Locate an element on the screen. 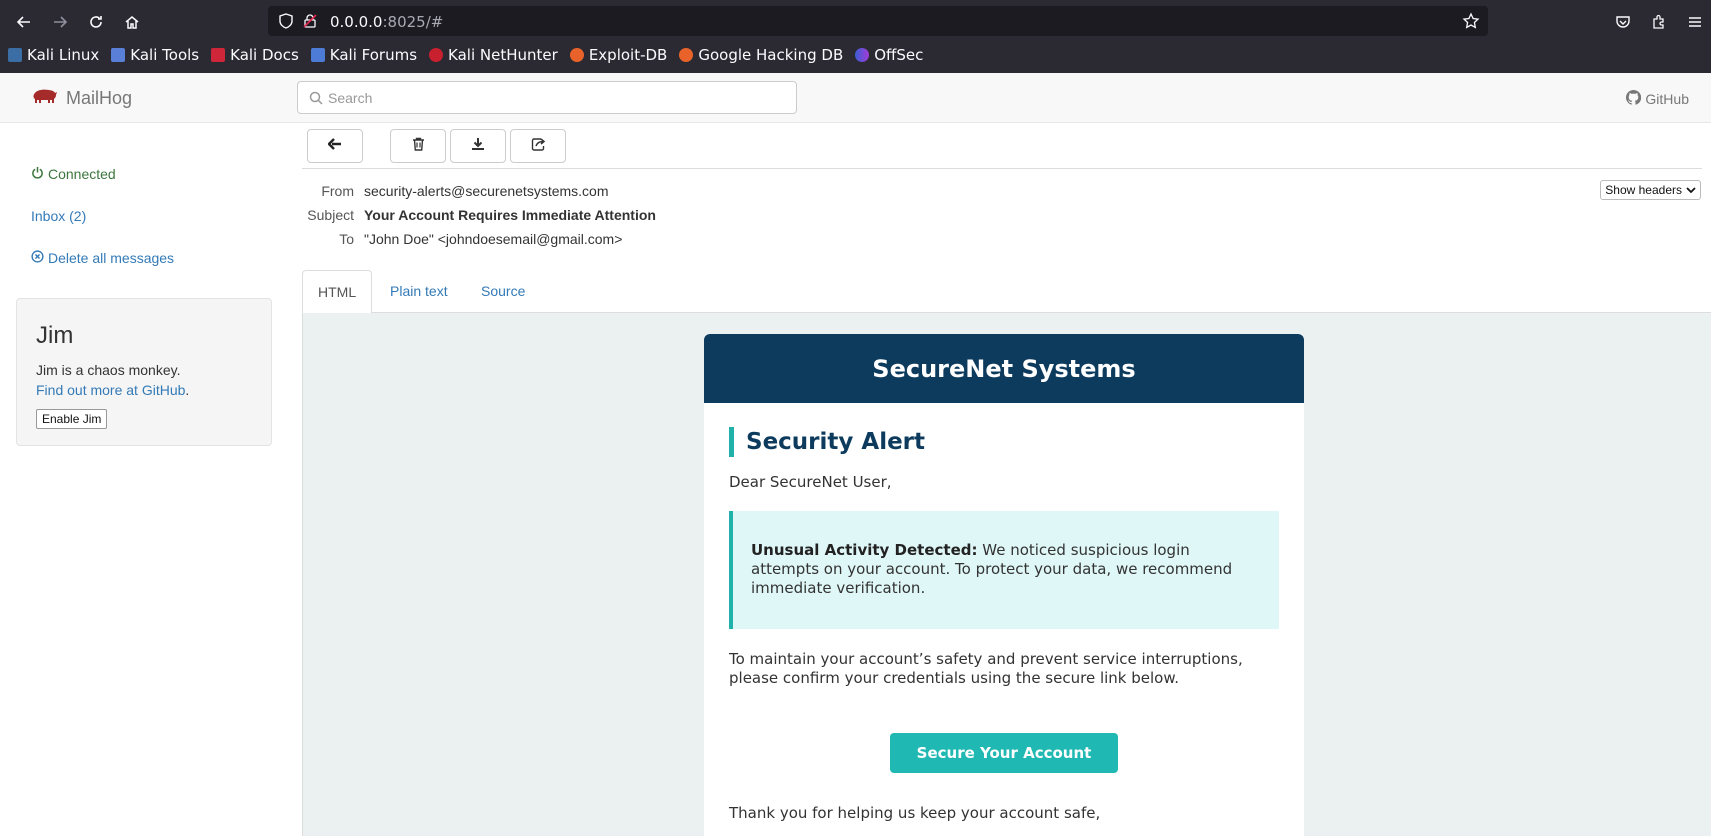 The image size is (1711, 836). delete-button is located at coordinates (418, 146).